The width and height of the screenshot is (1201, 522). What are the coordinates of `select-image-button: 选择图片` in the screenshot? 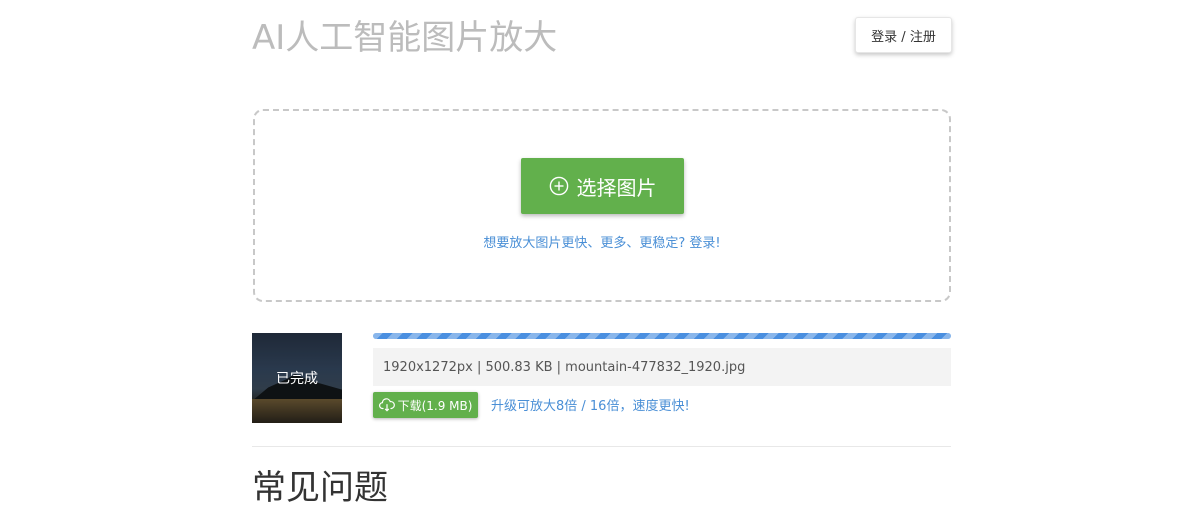 It's located at (602, 186).